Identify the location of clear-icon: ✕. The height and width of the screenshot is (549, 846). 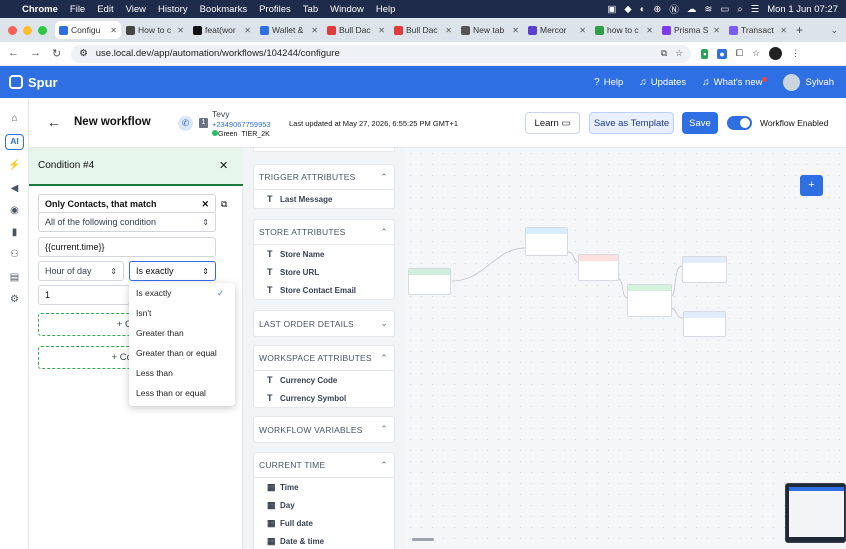
(205, 204).